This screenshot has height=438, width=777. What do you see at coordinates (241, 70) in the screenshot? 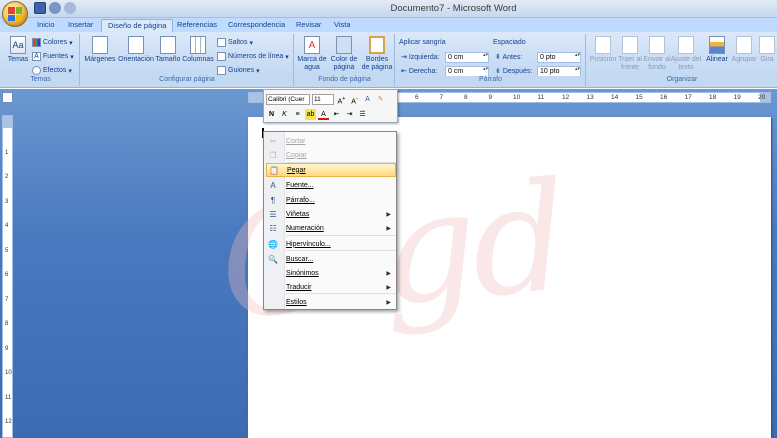
I see `hyphenation-label: Guiones` at bounding box center [241, 70].